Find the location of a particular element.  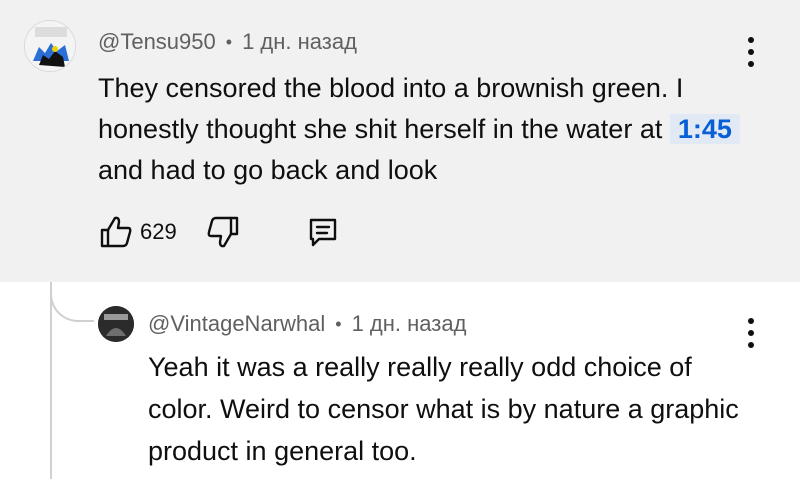

reply-avatar-image is located at coordinates (116, 324).